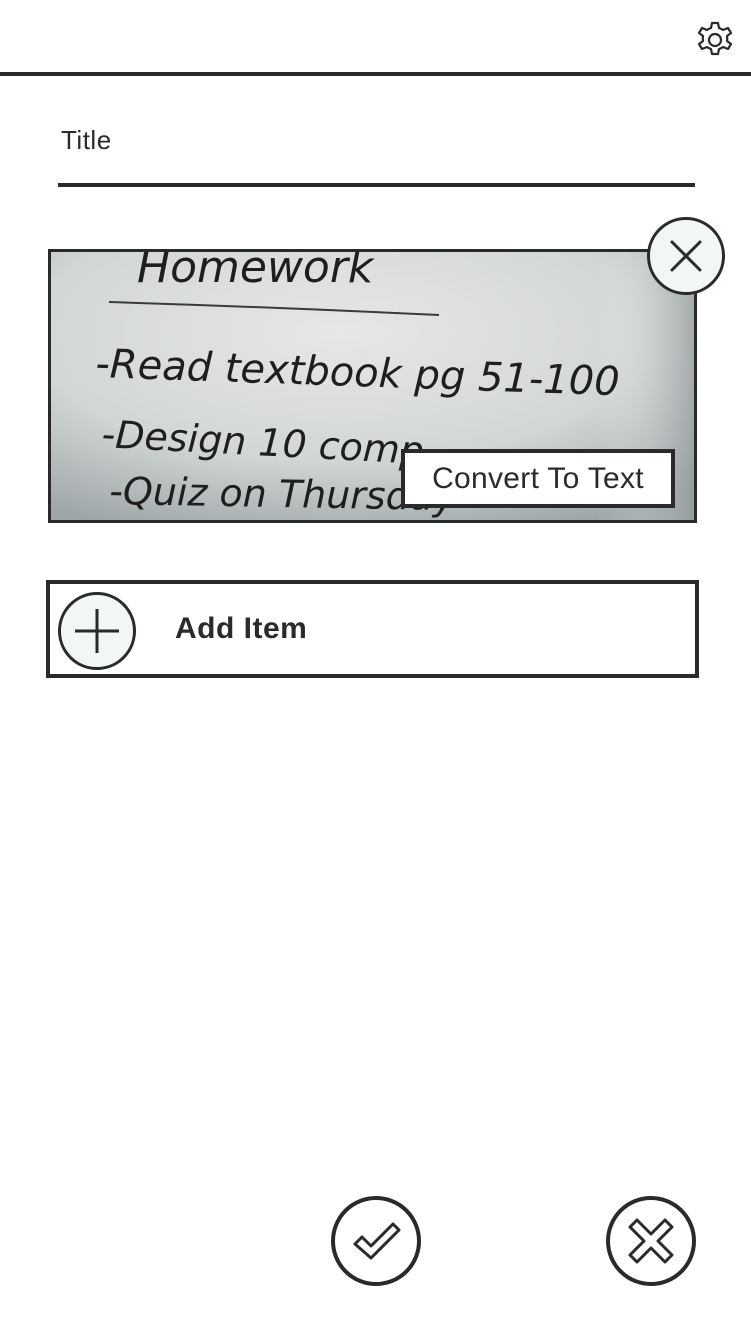 This screenshot has width=751, height=1334. I want to click on convert-to-text-button: Convert To Text, so click(538, 478).